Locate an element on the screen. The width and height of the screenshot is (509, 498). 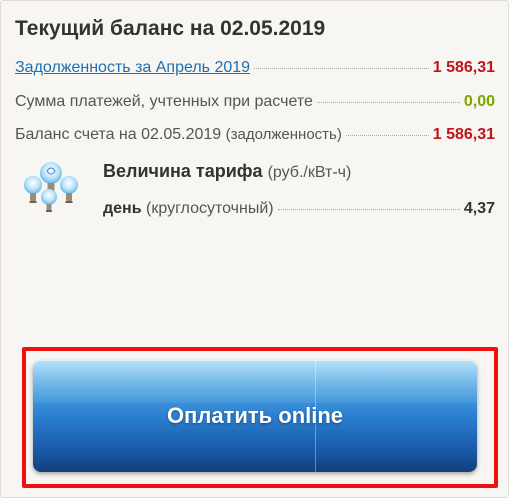
debt-label: Задолженность за Апрель 2019 is located at coordinates (132, 68).